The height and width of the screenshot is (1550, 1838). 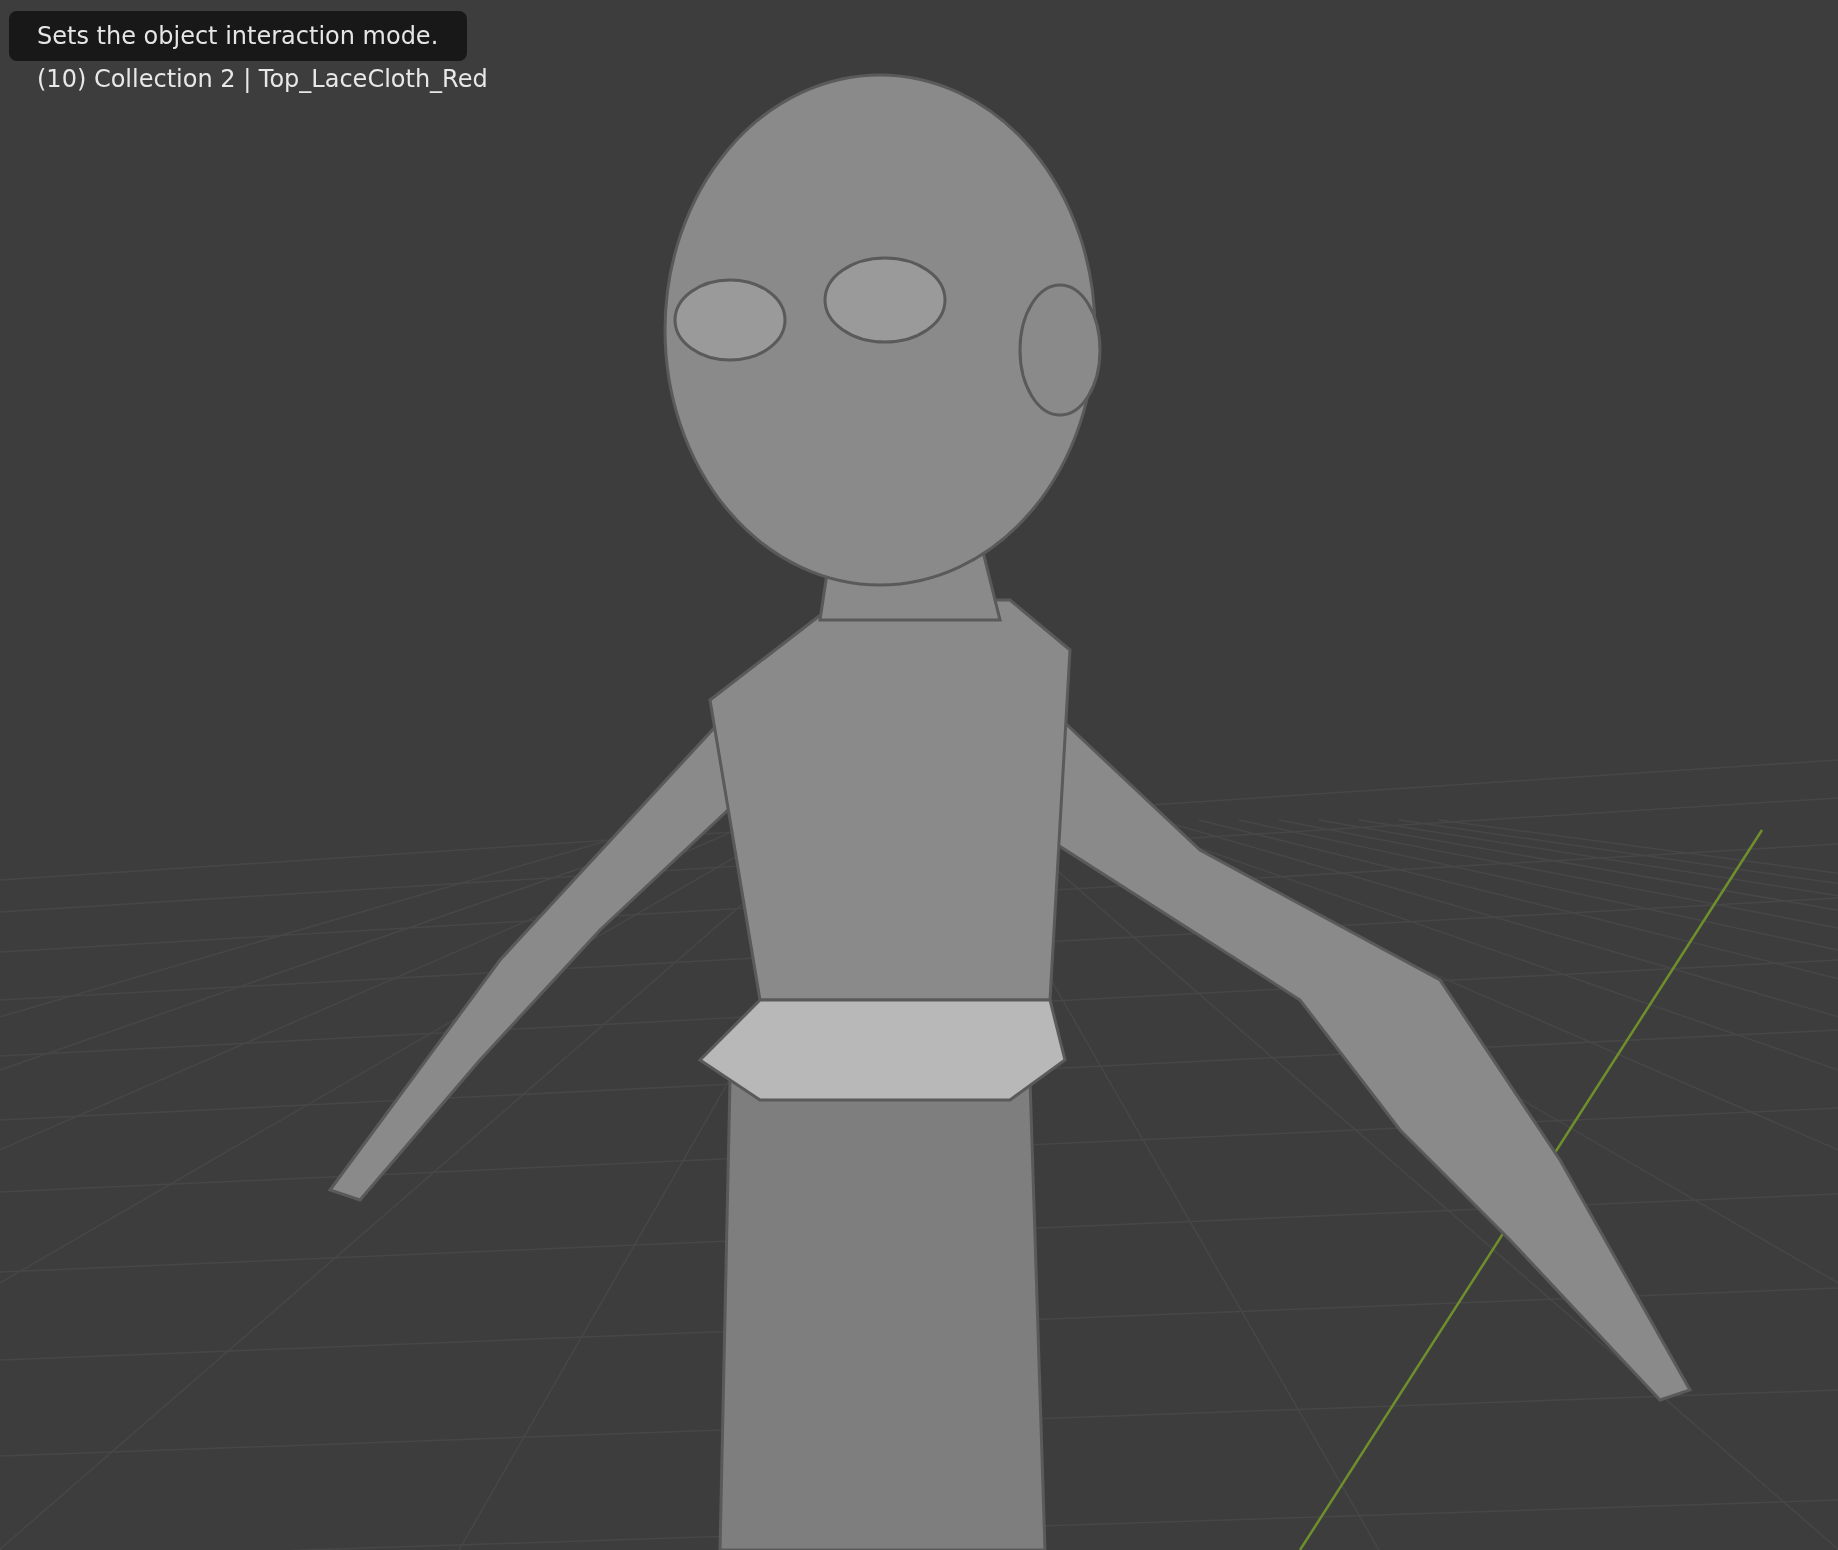 I want to click on object-info-label: (10) Collection 2 | Top_LaceCloth_Red, so click(x=262, y=79).